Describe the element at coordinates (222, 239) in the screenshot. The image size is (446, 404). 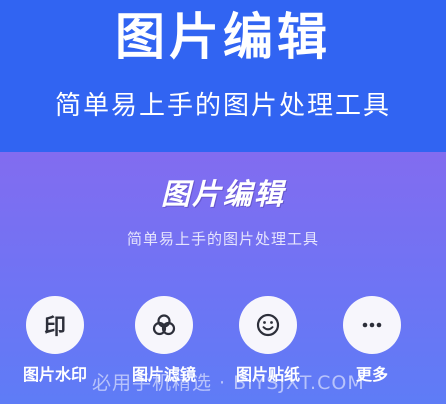
I see `app-subtitle: 简单易上手的图片处理工具` at that location.